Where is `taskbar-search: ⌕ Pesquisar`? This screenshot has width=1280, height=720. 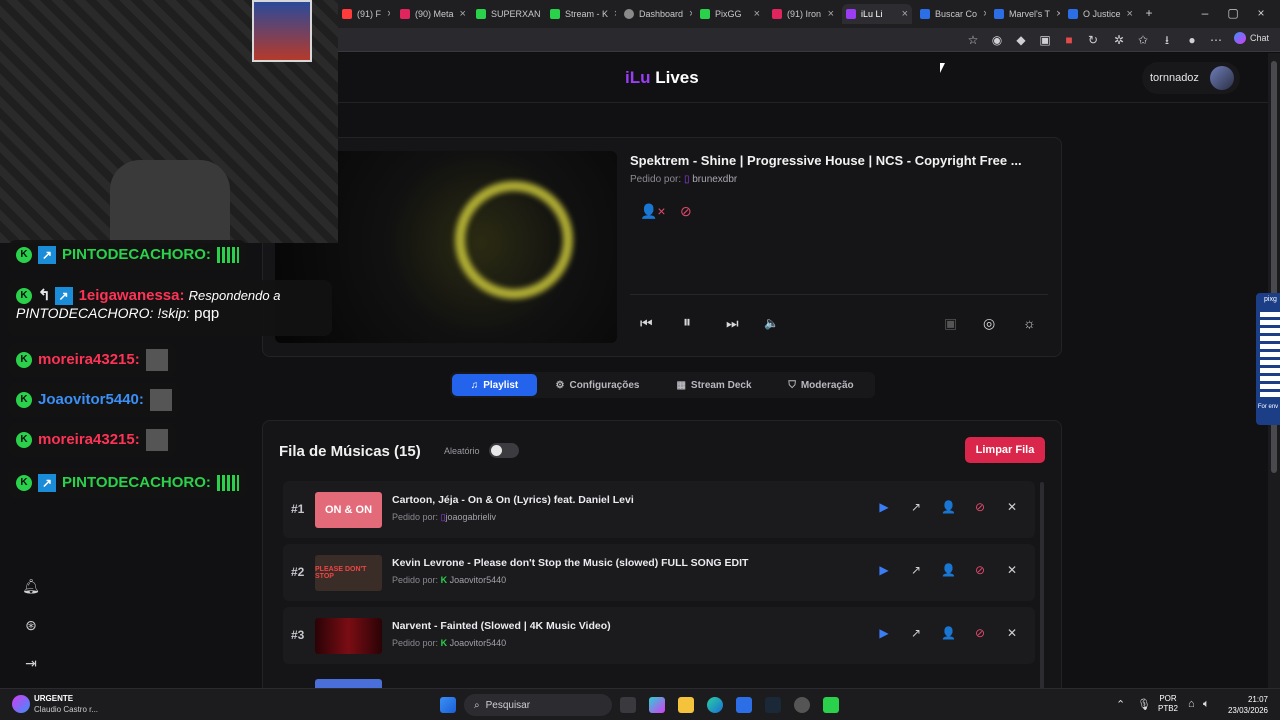 taskbar-search: ⌕ Pesquisar is located at coordinates (538, 705).